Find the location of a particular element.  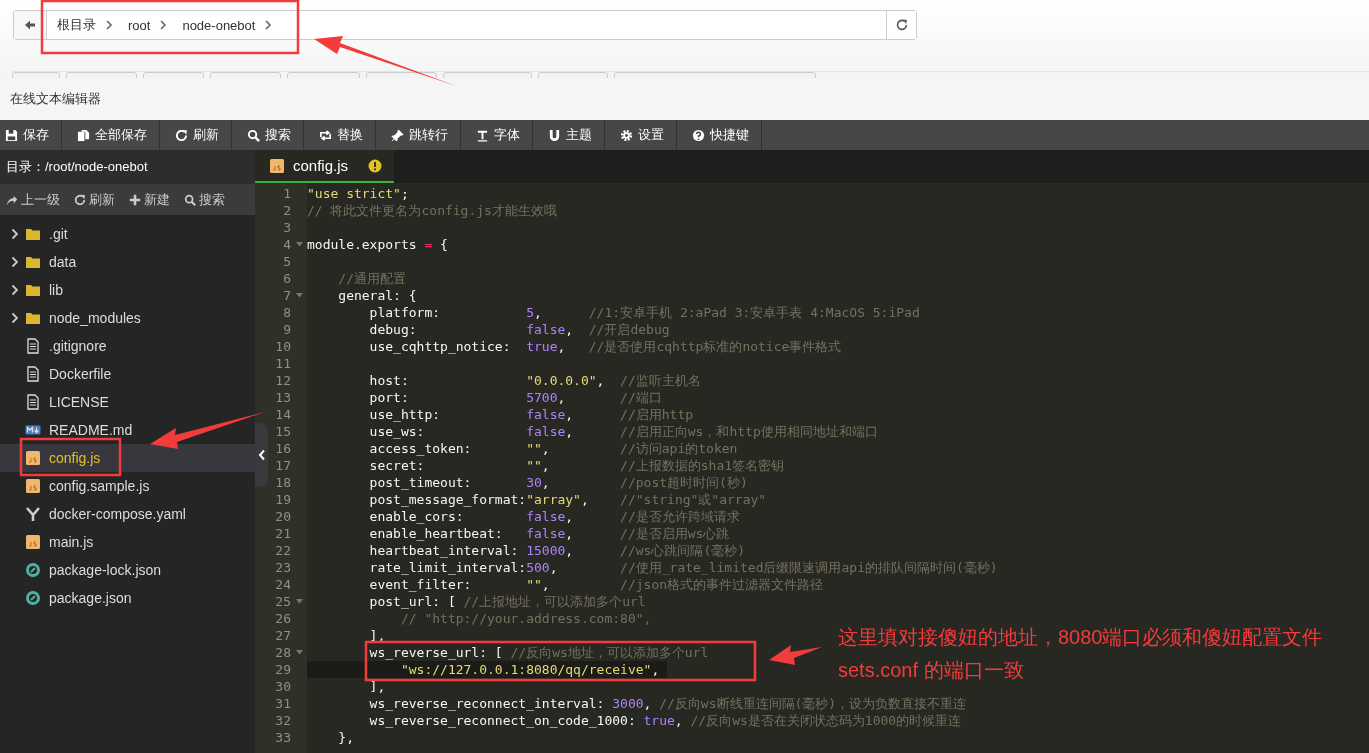

line-number: 28 is located at coordinates (282, 652).